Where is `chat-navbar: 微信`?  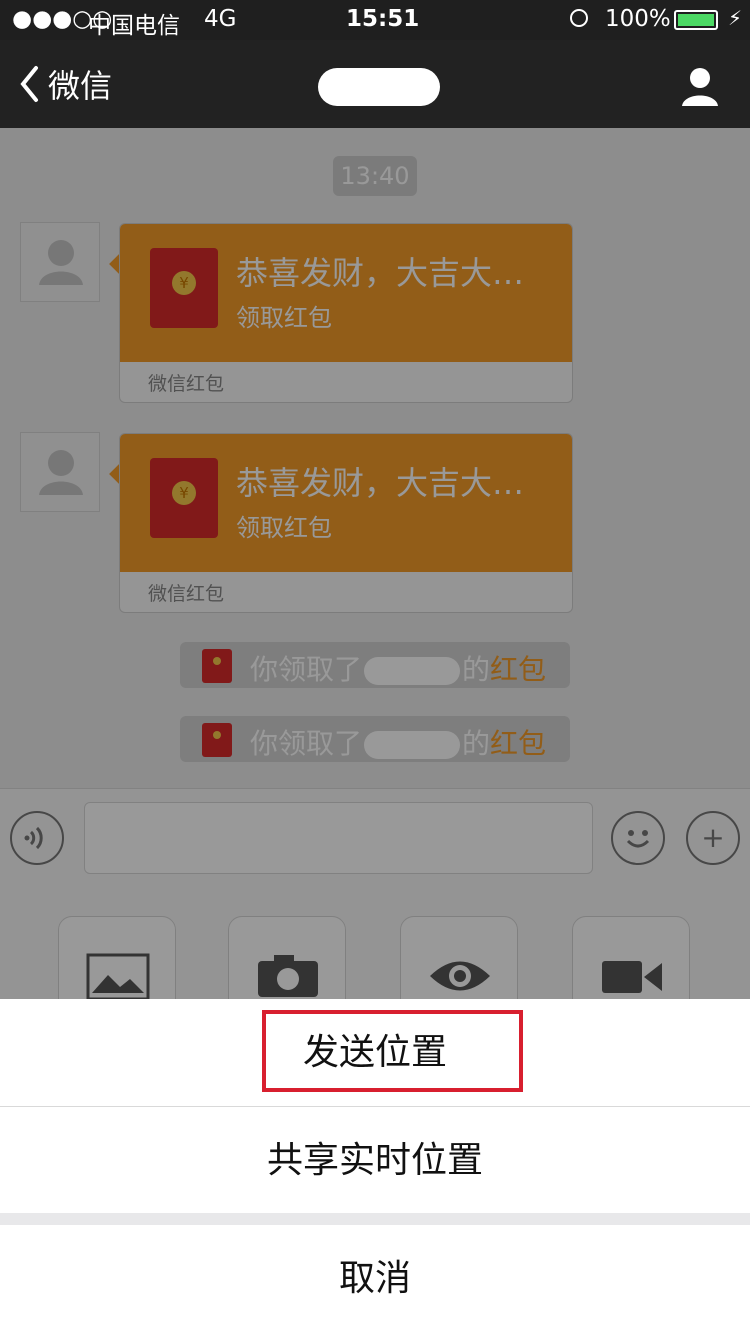
chat-navbar: 微信 is located at coordinates (375, 84).